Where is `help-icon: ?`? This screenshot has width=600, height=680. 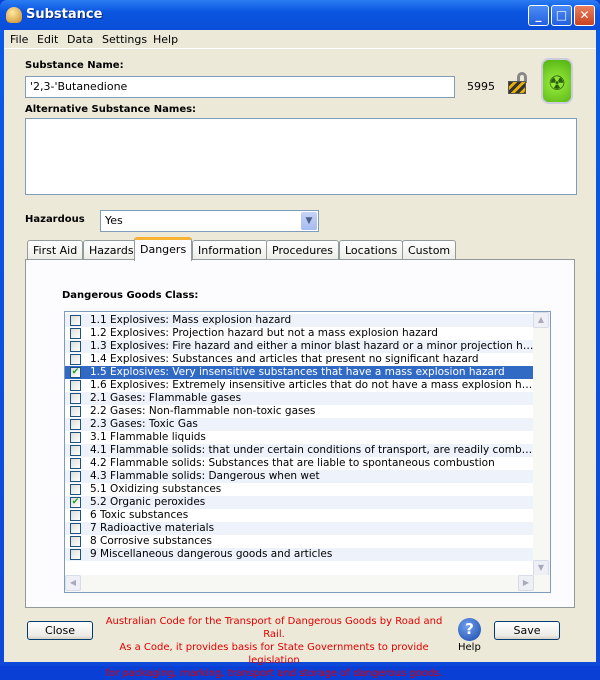
help-icon: ? is located at coordinates (469, 629).